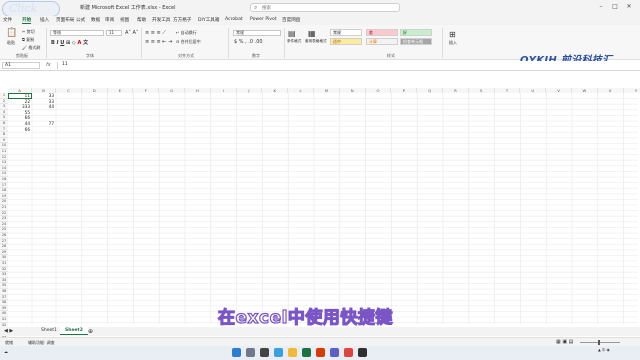 The image size is (640, 360). What do you see at coordinates (27, 20) in the screenshot?
I see `menu-tab: 开始` at bounding box center [27, 20].